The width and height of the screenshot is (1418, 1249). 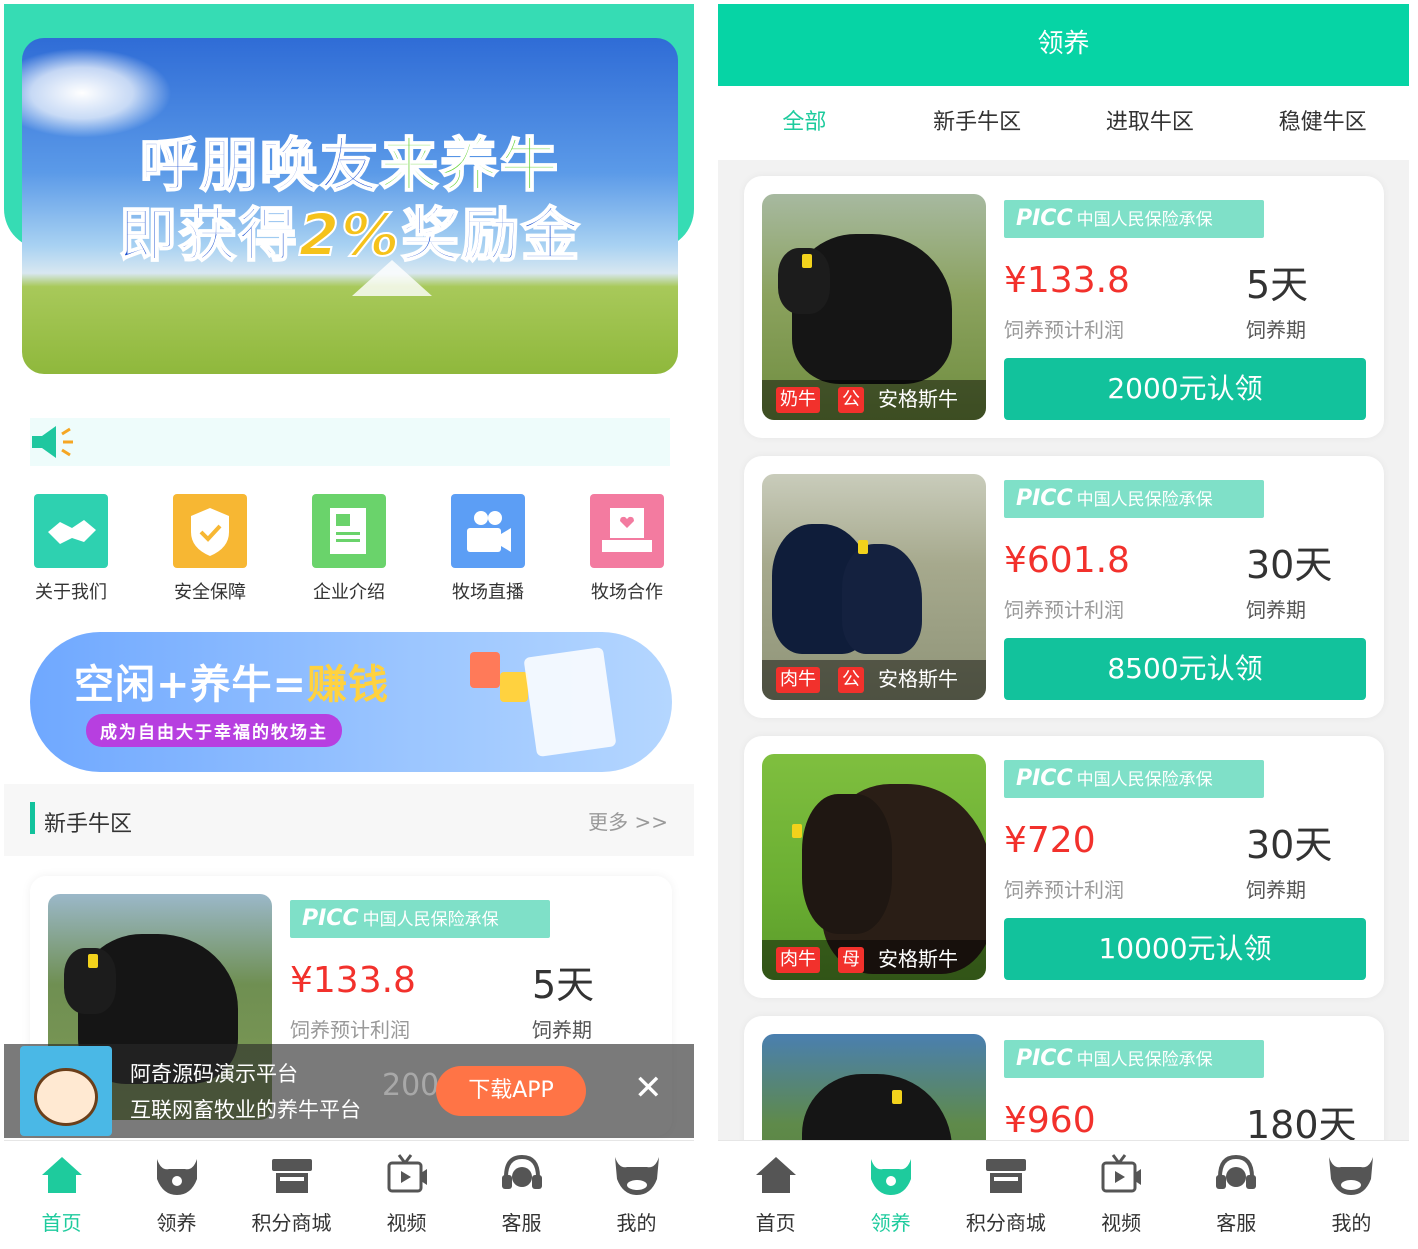 I want to click on tab-label: 首页, so click(x=61, y=1223).